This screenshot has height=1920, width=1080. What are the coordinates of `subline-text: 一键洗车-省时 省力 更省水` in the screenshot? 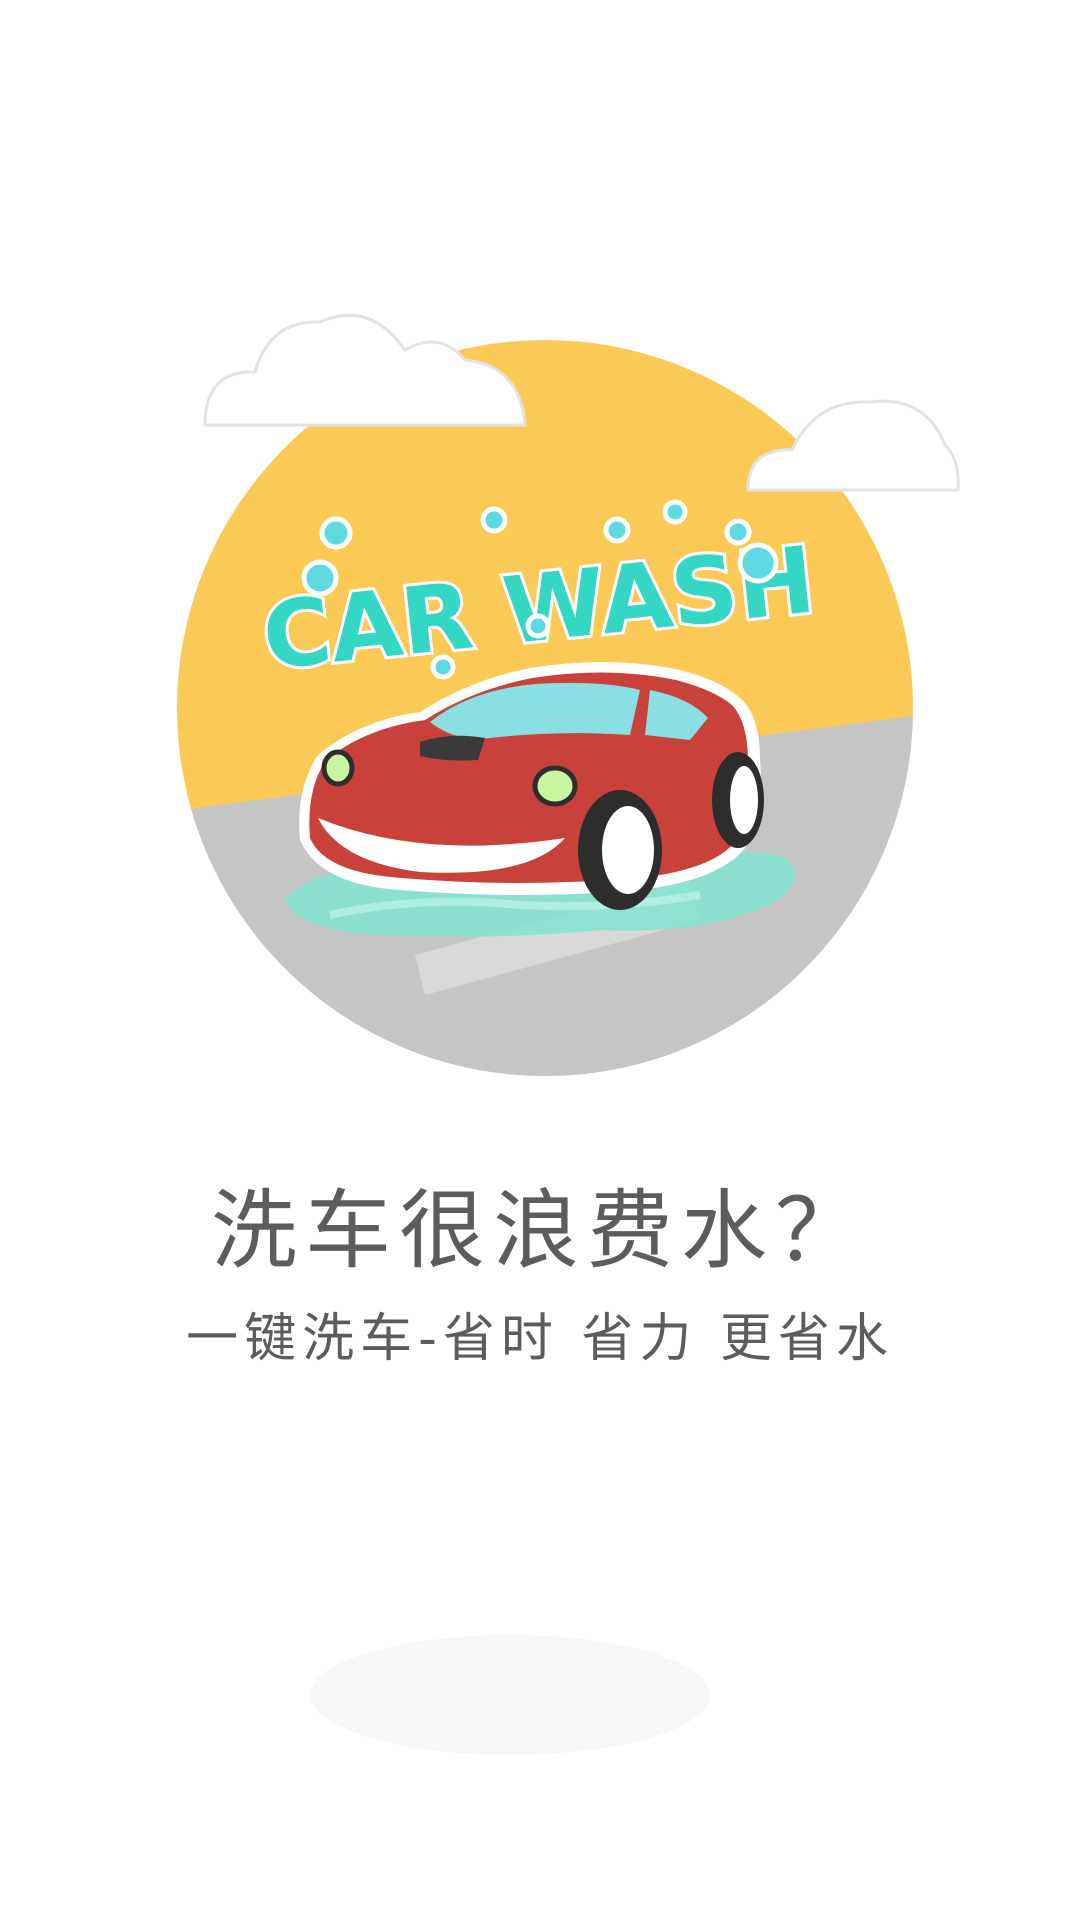 It's located at (540, 1339).